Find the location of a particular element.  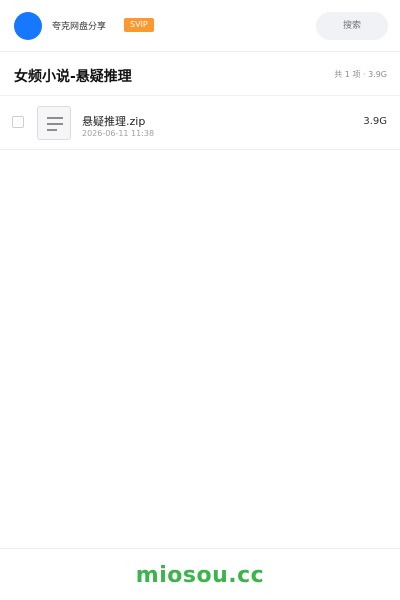

file-name: 悬疑推理.zip is located at coordinates (113, 121).